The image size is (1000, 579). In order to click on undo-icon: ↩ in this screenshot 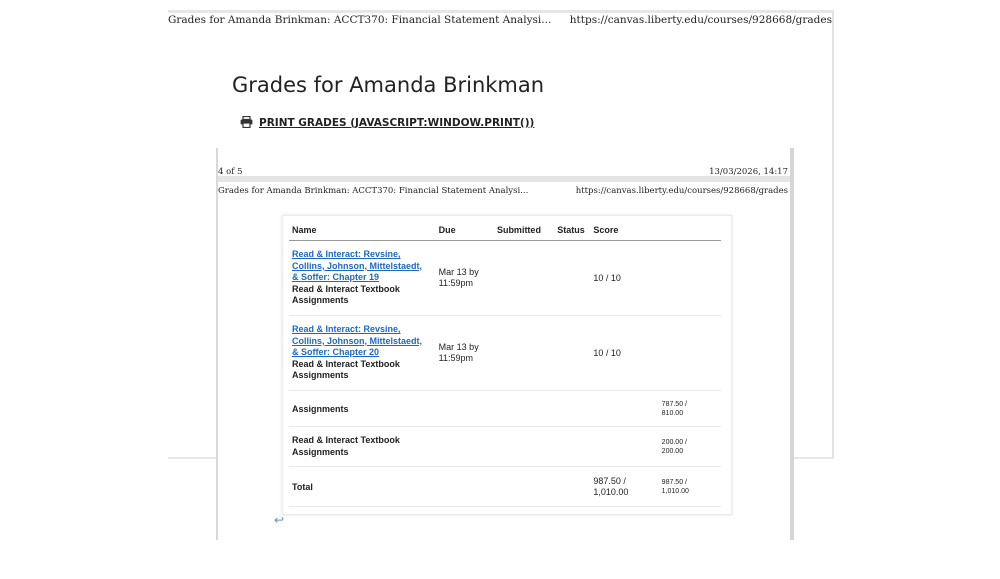, I will do `click(279, 520)`.